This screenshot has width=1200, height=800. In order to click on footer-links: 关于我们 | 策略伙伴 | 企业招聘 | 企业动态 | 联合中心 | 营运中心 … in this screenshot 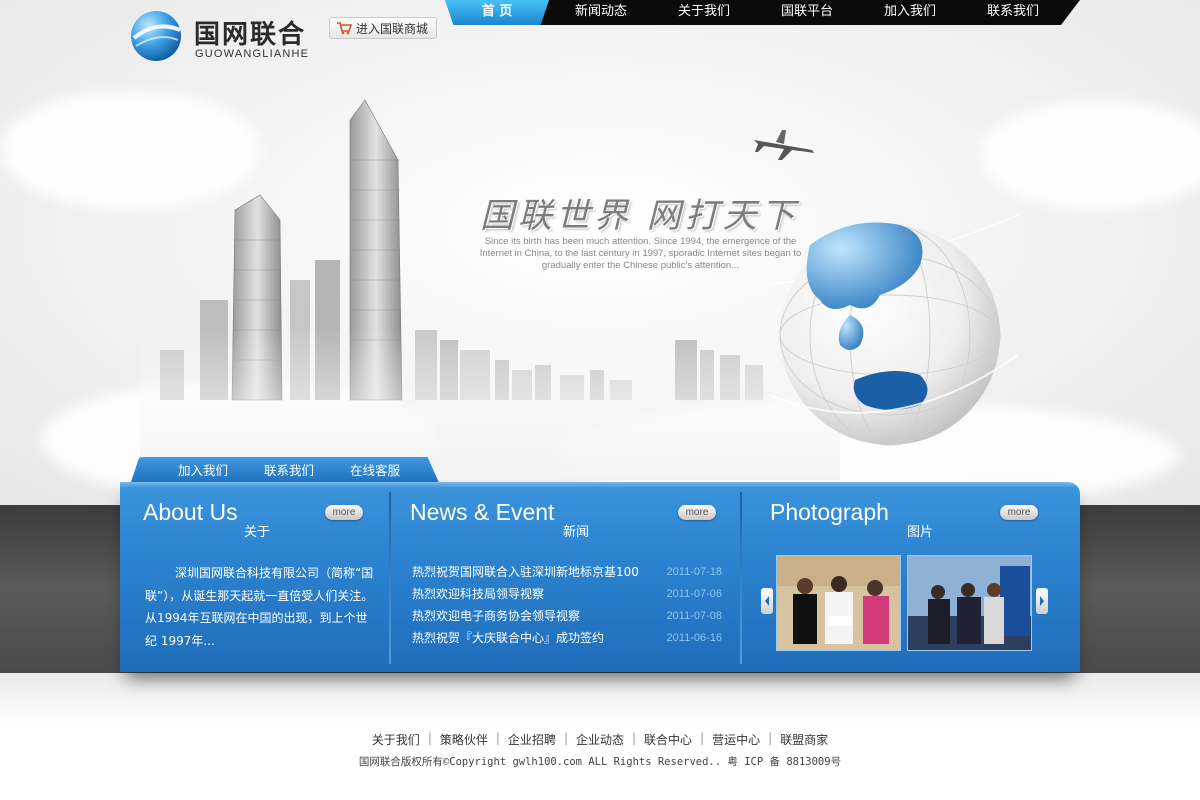, I will do `click(600, 739)`.